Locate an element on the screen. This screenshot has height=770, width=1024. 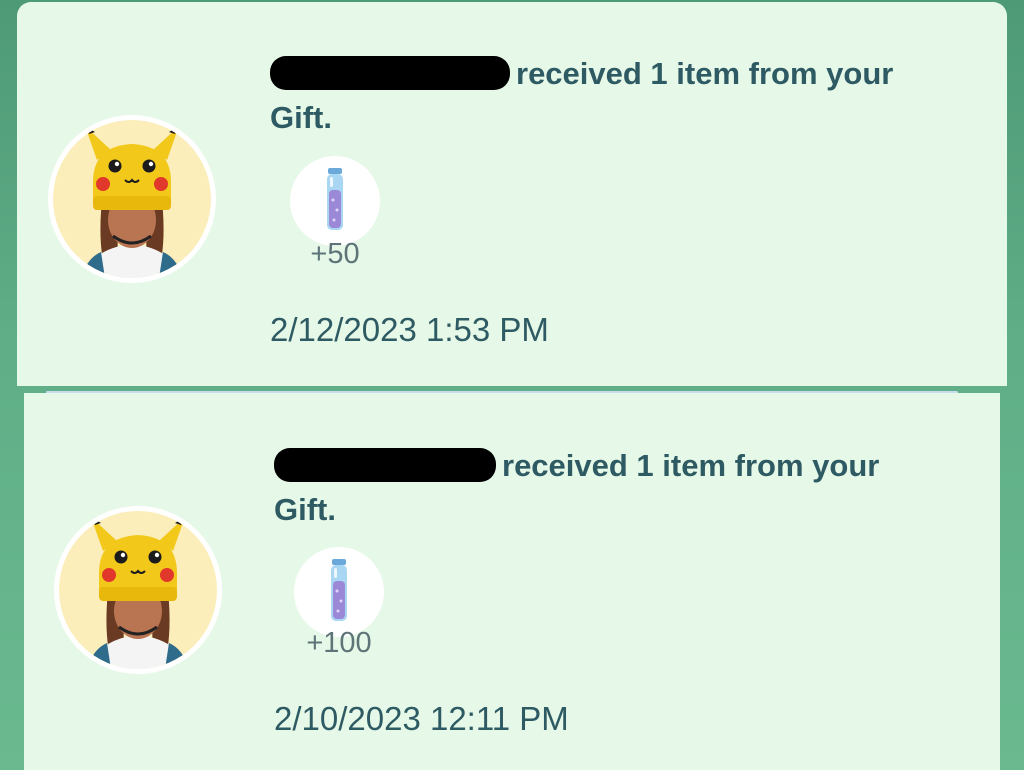
gift-timestamp: 2/12/2023 1:53 PM is located at coordinates (409, 329).